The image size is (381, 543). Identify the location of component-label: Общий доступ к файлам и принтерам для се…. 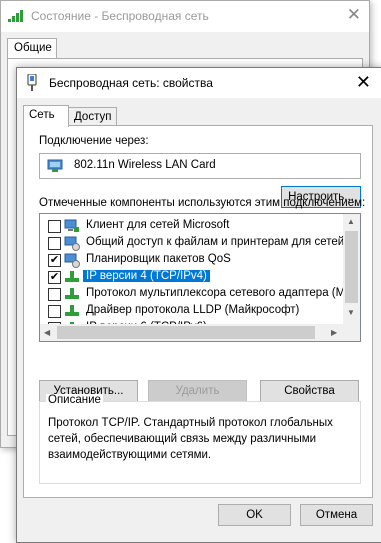
(214, 242).